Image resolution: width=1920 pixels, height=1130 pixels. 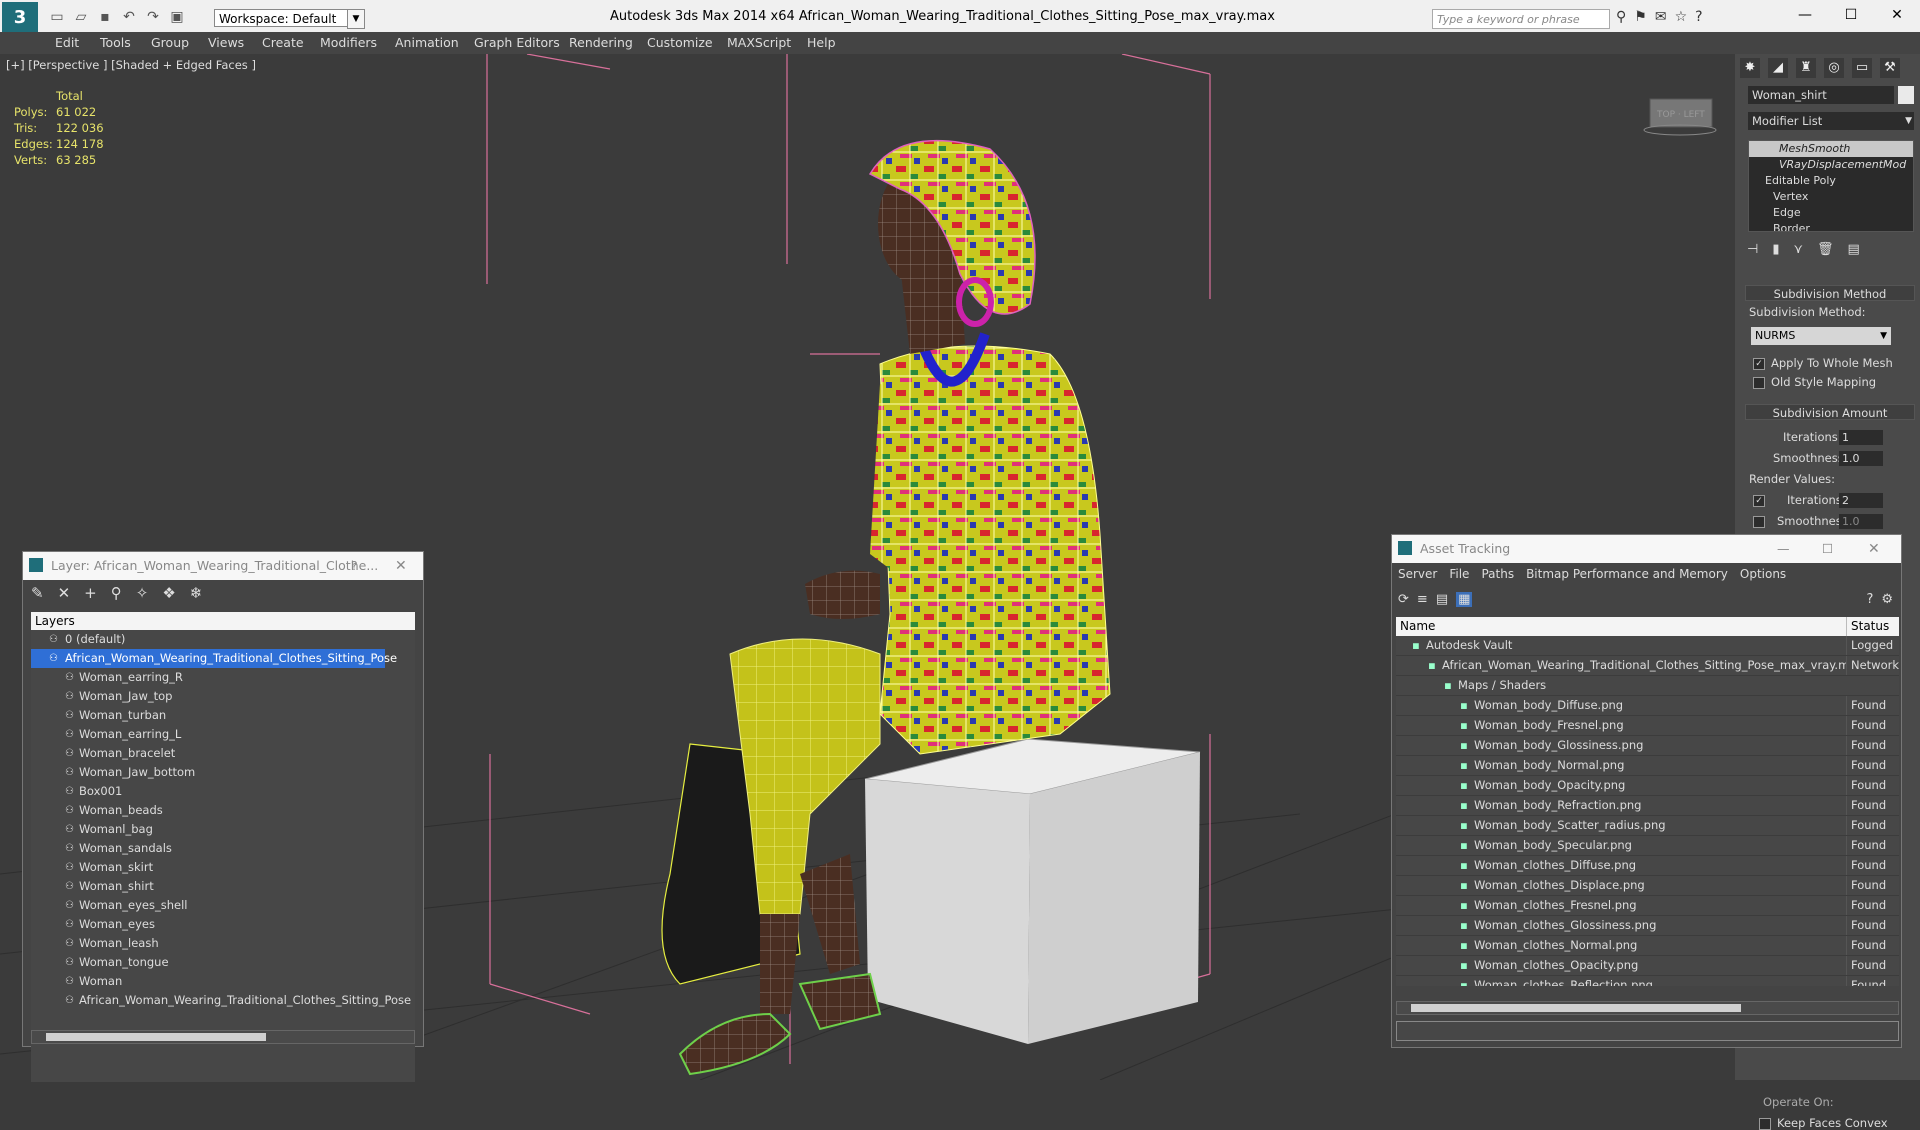 What do you see at coordinates (1765, 1124) in the screenshot?
I see `keep-faces-convex-checkbox` at bounding box center [1765, 1124].